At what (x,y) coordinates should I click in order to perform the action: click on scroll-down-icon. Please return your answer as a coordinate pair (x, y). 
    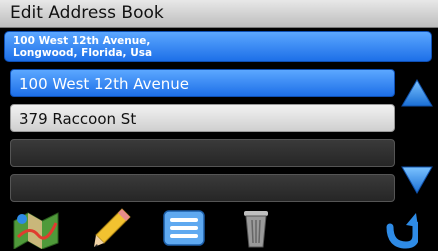
    Looking at the image, I should click on (417, 180).